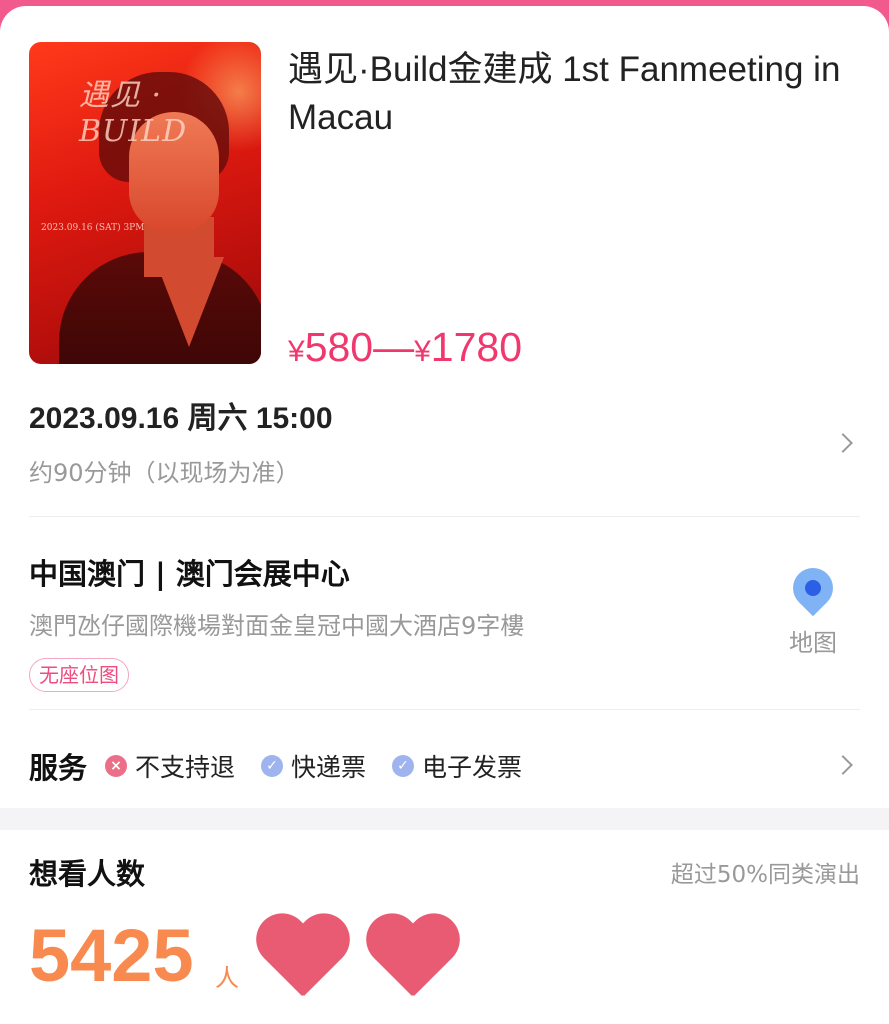  I want to click on interest-unit: 人, so click(227, 978).